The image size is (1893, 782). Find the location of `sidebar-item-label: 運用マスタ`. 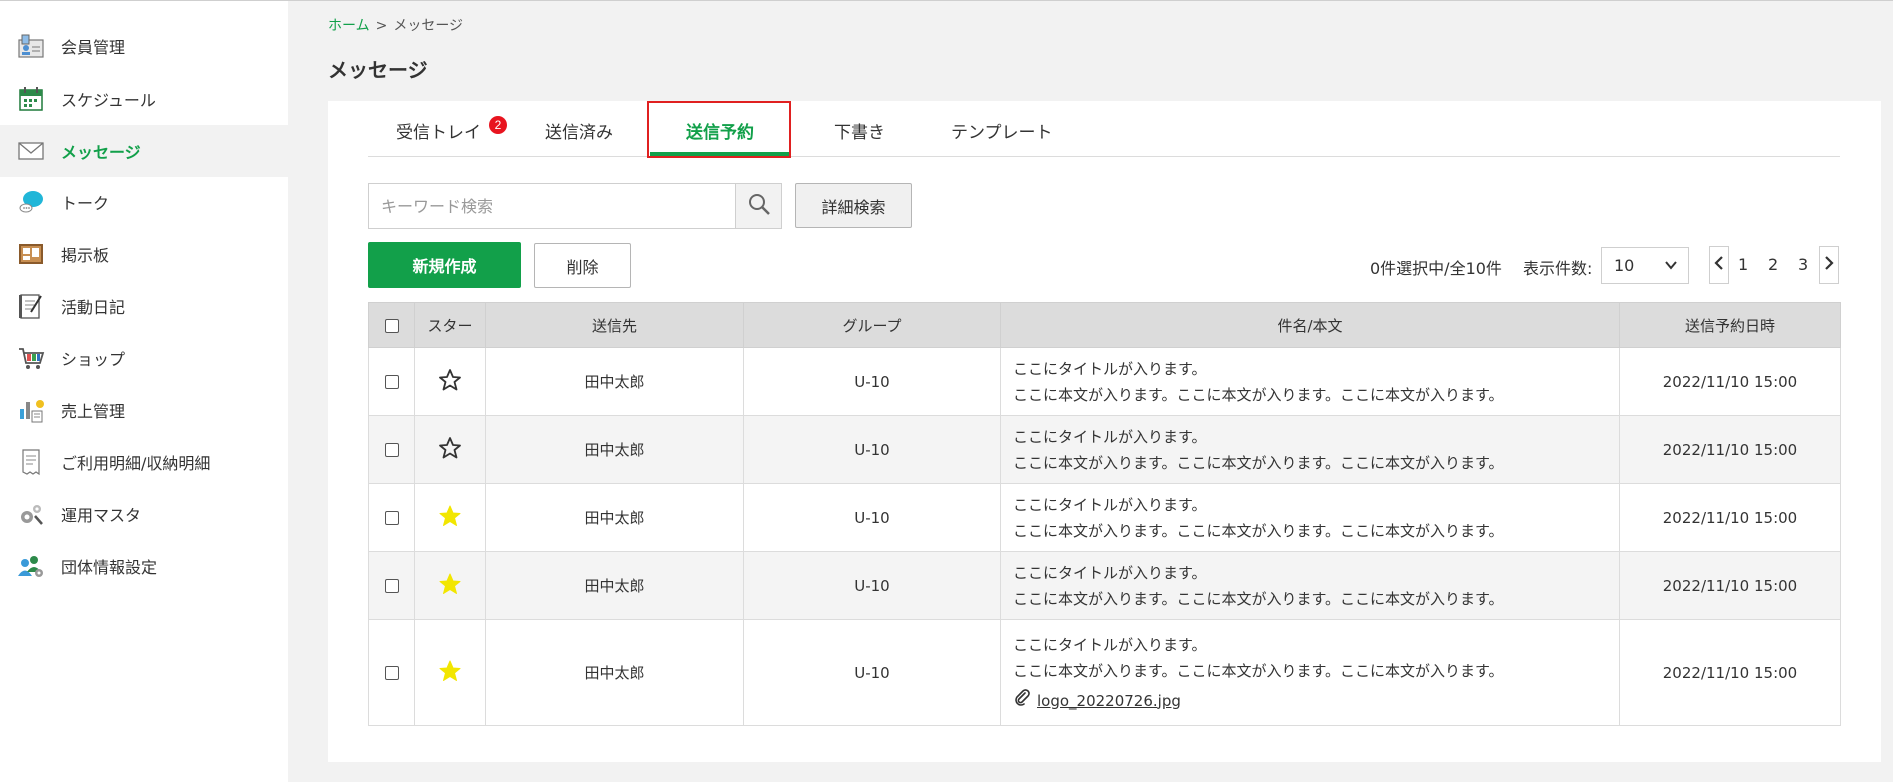

sidebar-item-label: 運用マスタ is located at coordinates (101, 515).